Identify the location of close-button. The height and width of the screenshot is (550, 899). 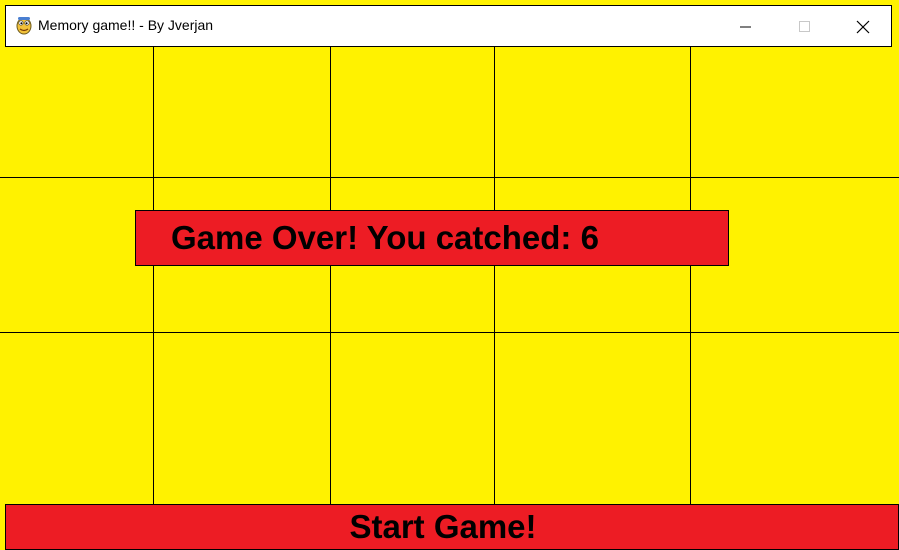
(862, 26).